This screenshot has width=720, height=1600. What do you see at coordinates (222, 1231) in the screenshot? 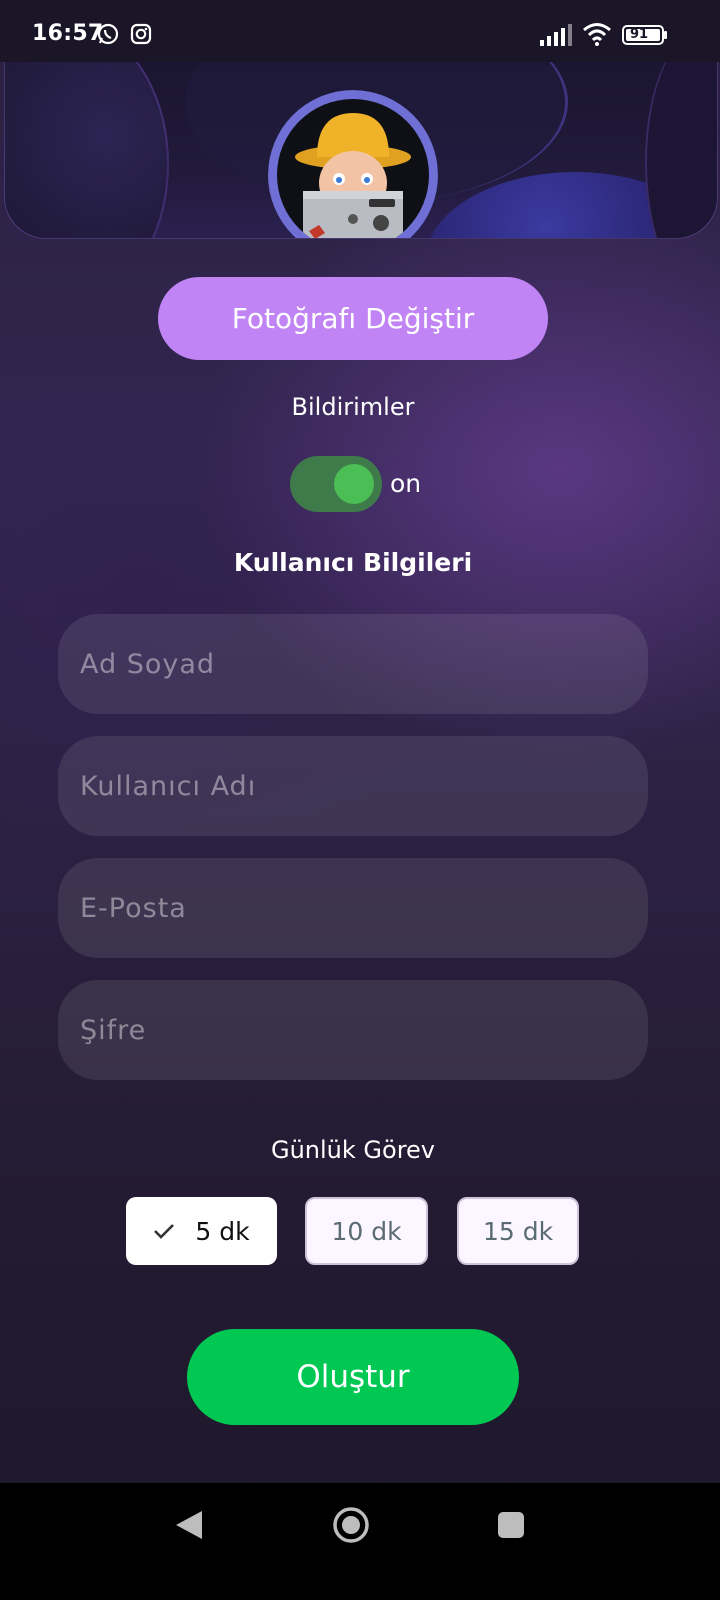
I see `daily-option-label: 5 dk` at bounding box center [222, 1231].